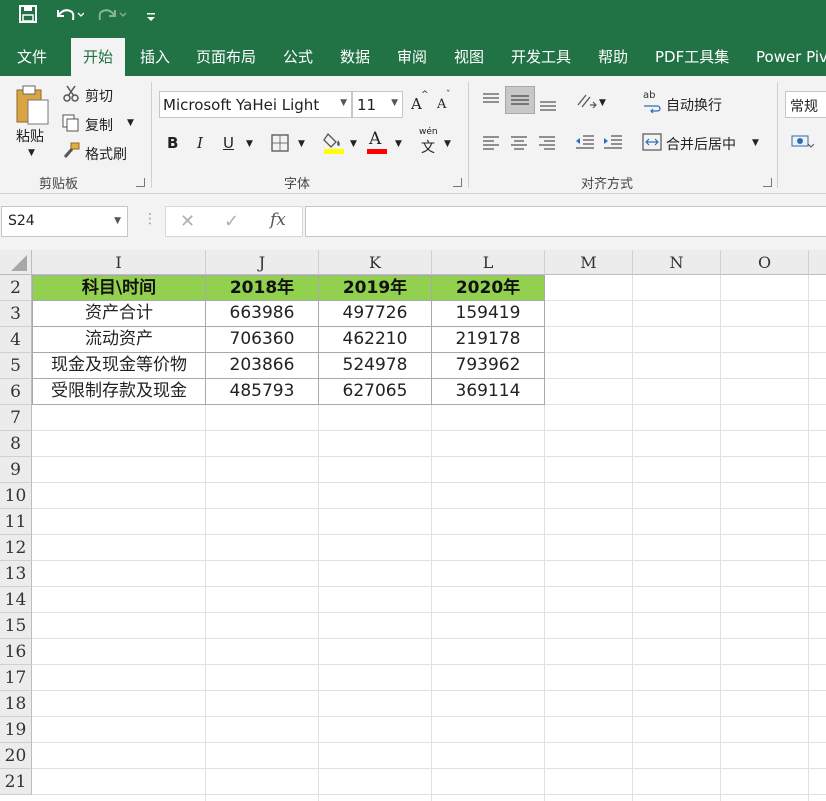 This screenshot has width=826, height=801. I want to click on enter-icon: ✓, so click(231, 221).